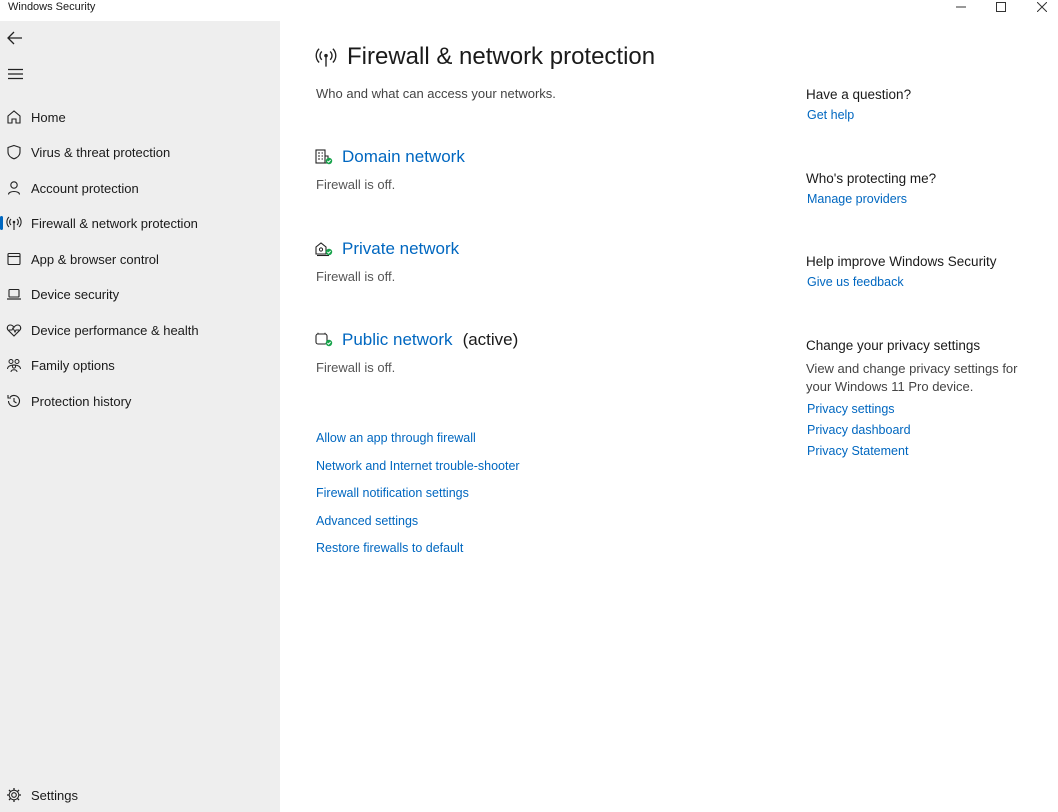 The height and width of the screenshot is (812, 1058). I want to click on family-icon, so click(14, 365).